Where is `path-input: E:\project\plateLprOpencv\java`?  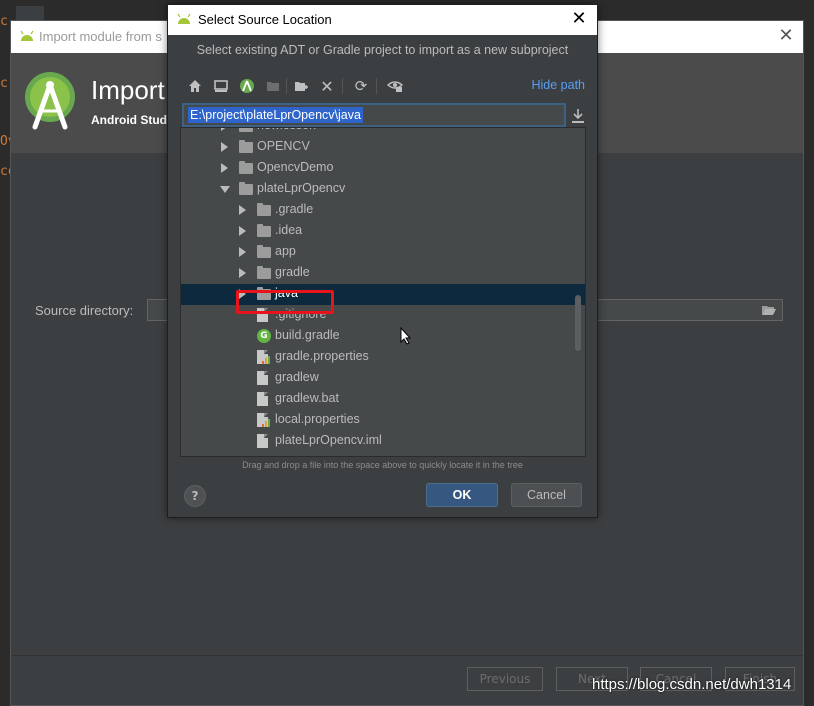 path-input: E:\project\plateLprOpencv\java is located at coordinates (374, 115).